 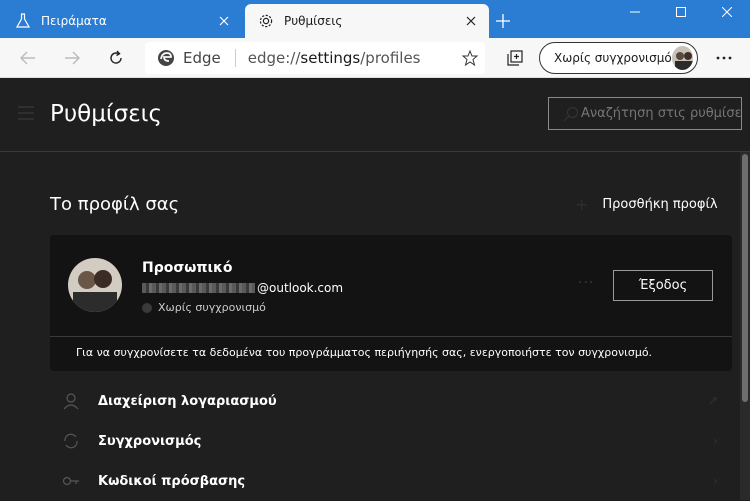 I want to click on sync-icon, so click(x=71, y=441).